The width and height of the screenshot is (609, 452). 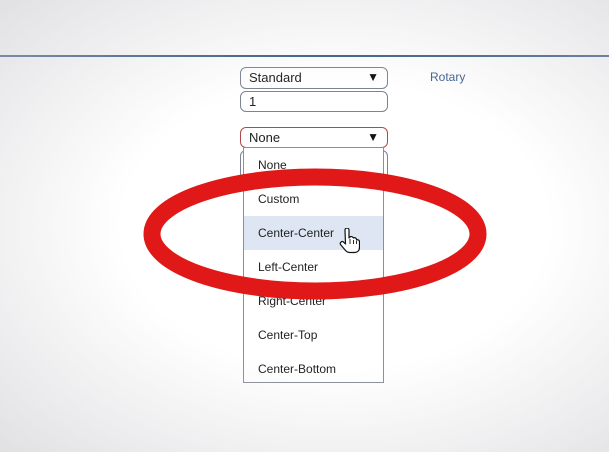 I want to click on position-select: None ▼, so click(x=314, y=137).